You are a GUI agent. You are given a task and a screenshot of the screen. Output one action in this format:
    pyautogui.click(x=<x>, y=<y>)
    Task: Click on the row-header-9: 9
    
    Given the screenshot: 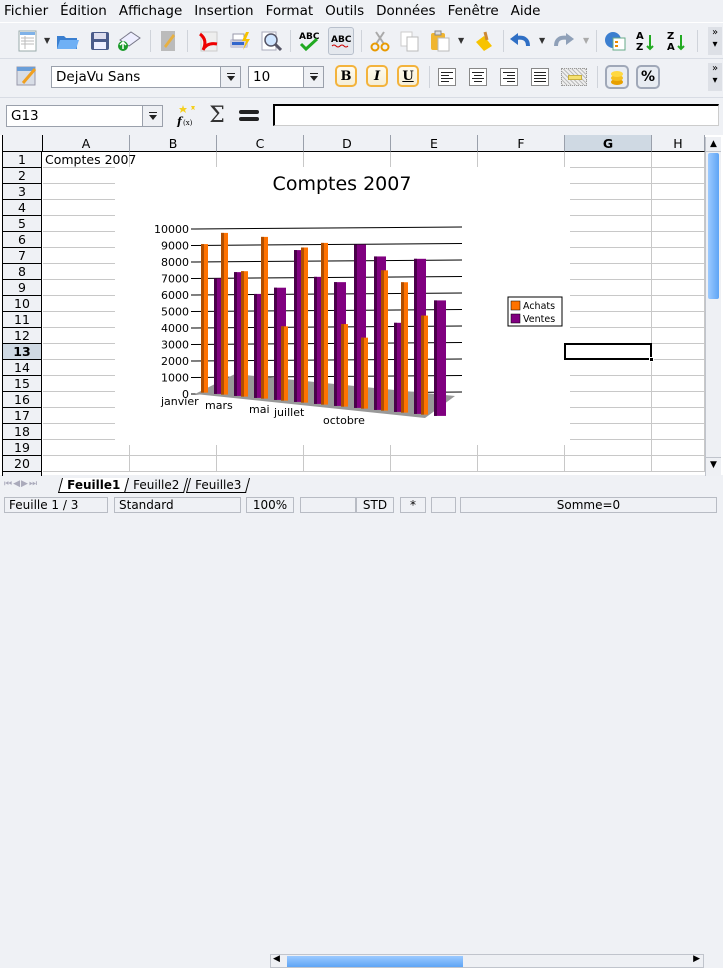 What is the action you would take?
    pyautogui.click(x=22, y=288)
    